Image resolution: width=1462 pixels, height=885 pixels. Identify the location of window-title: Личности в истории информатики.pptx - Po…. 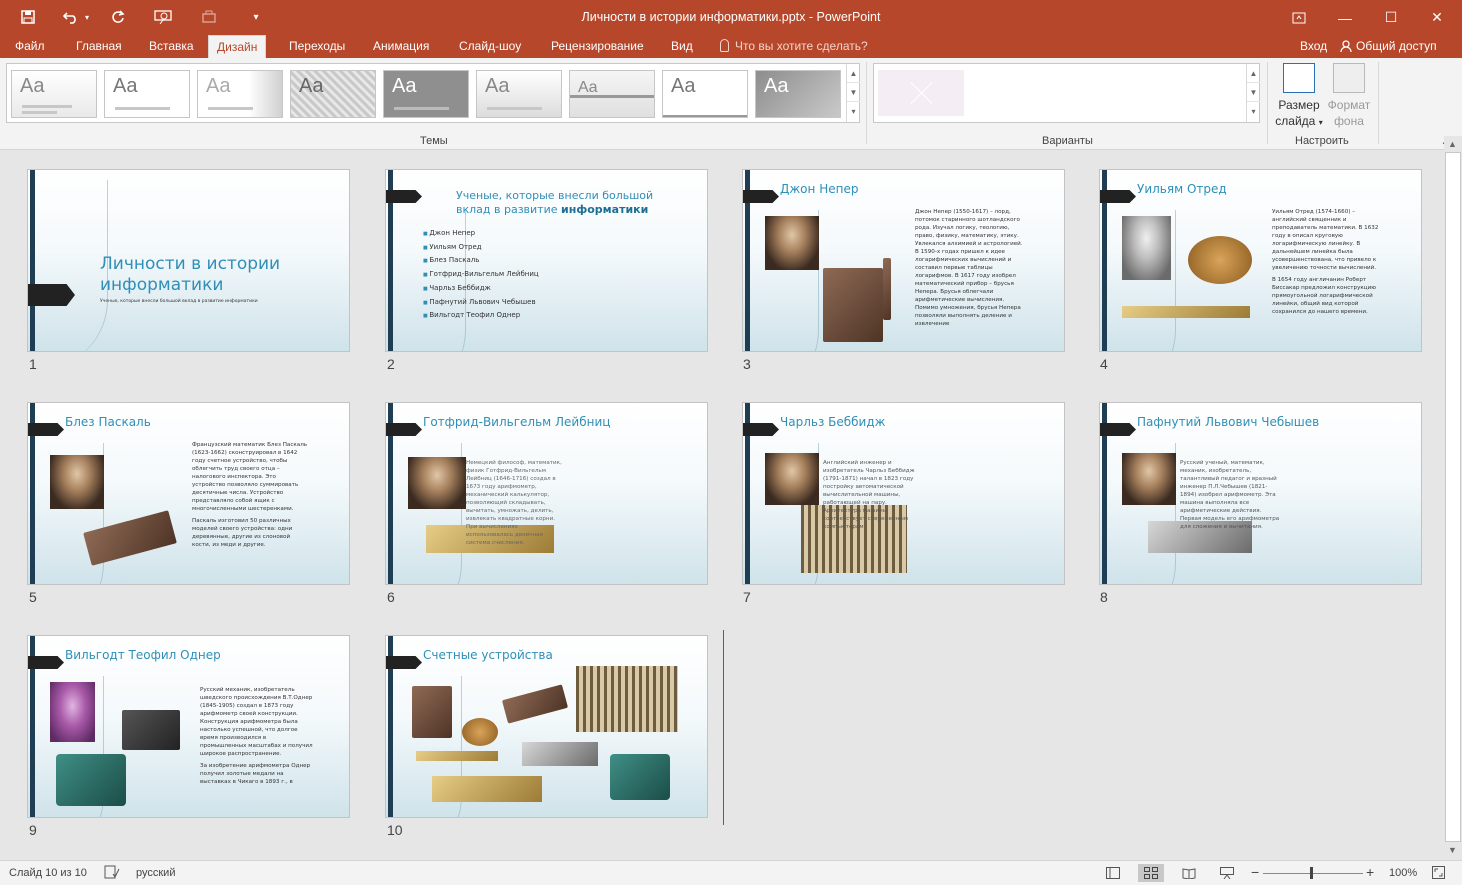
(731, 17).